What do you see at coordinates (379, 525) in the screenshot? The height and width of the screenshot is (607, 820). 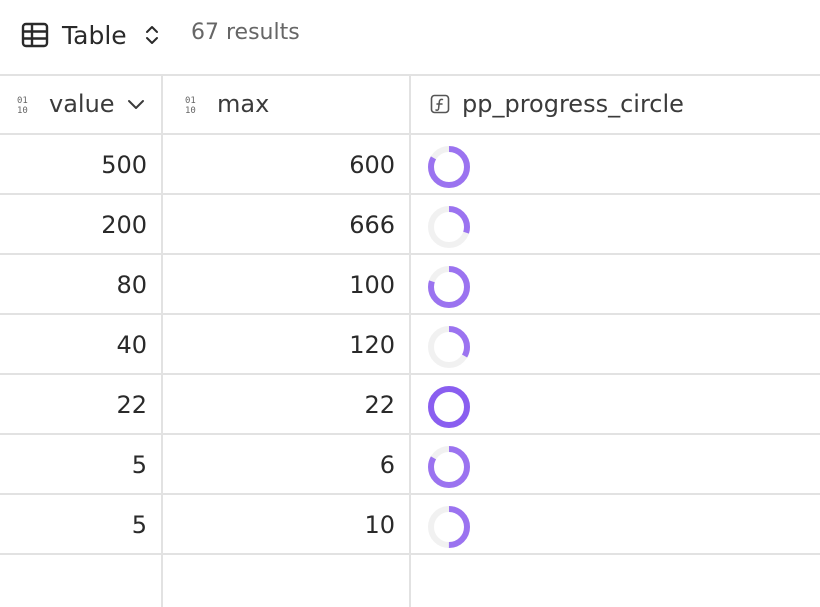 I see `max-cell: 10` at bounding box center [379, 525].